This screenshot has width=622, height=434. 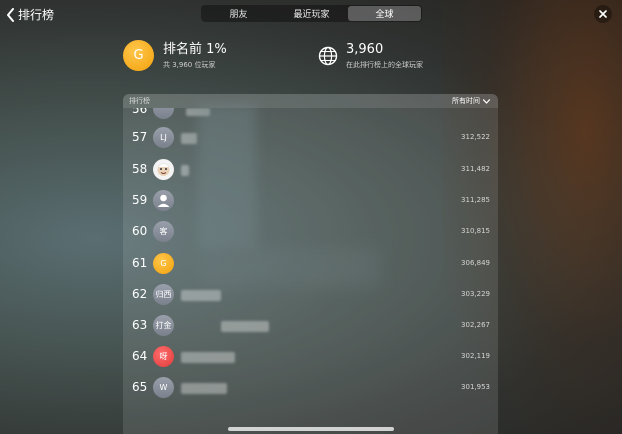 What do you see at coordinates (163, 387) in the screenshot?
I see `row-avatar: W` at bounding box center [163, 387].